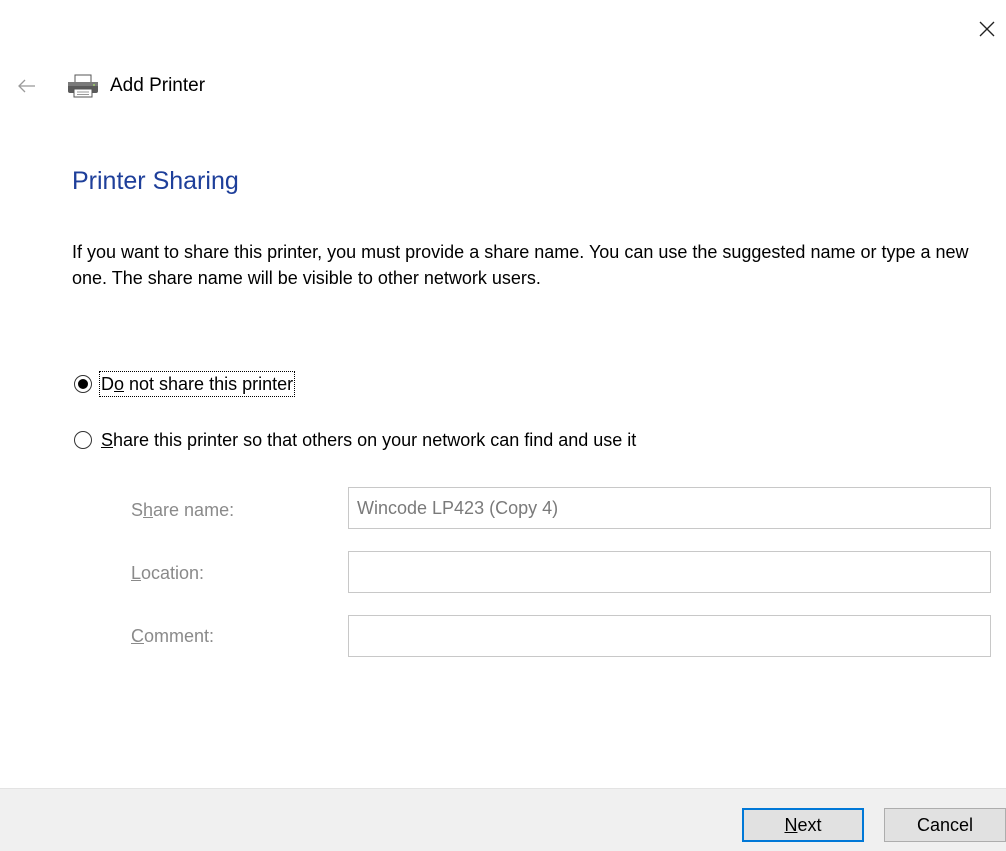 Image resolution: width=1006 pixels, height=851 pixels. I want to click on close-button, so click(987, 29).